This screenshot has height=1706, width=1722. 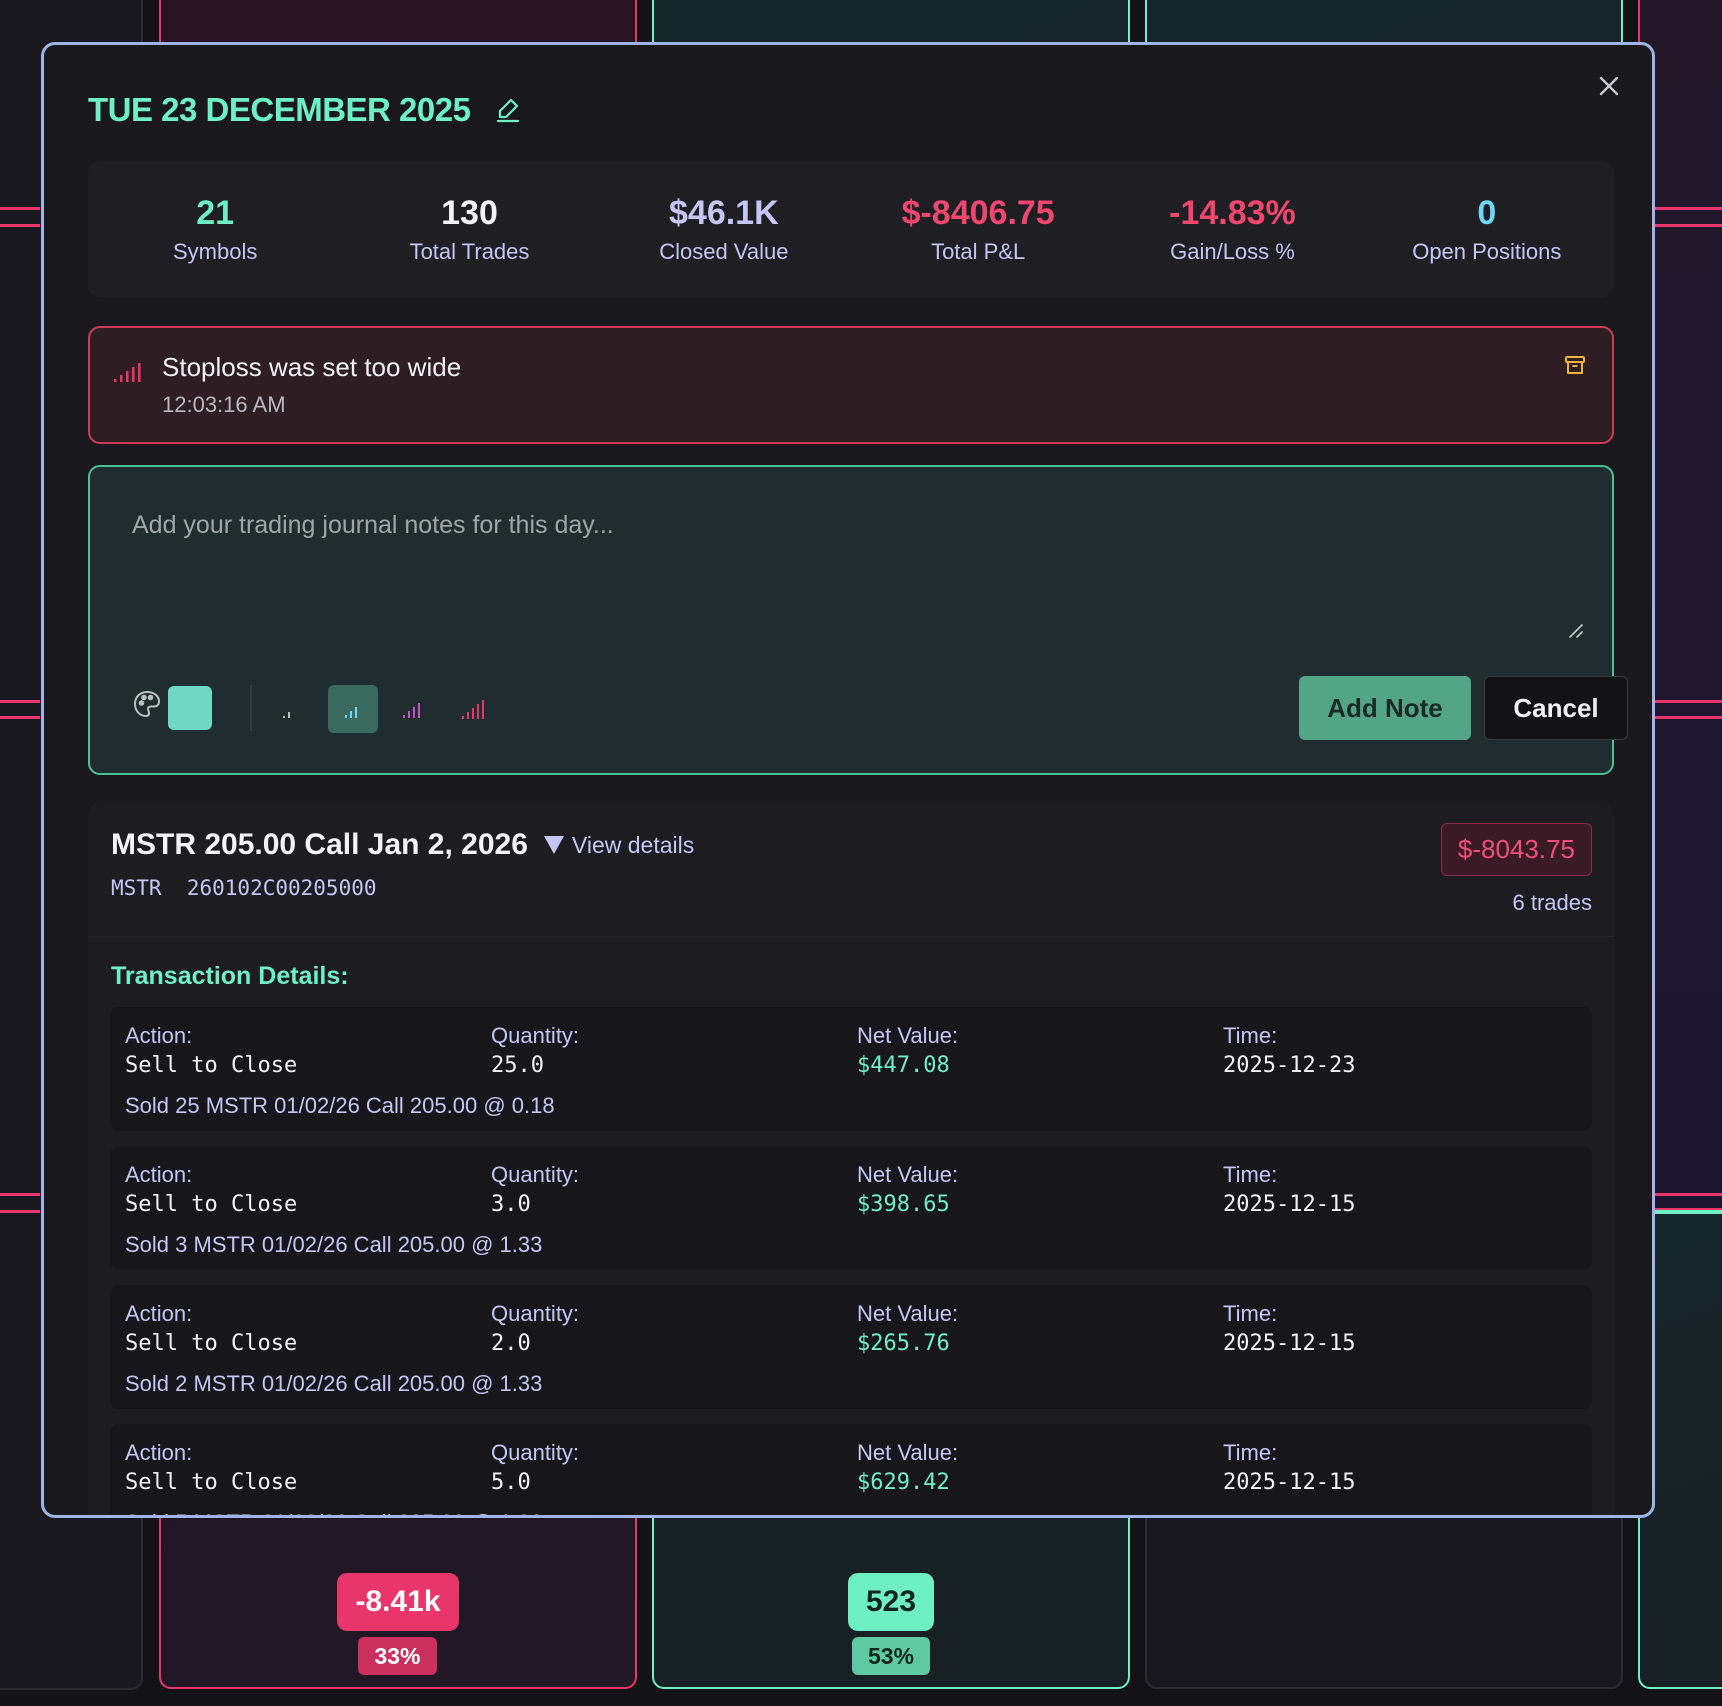 I want to click on tx-net-value: Net Value: $265.76, so click(x=907, y=1328).